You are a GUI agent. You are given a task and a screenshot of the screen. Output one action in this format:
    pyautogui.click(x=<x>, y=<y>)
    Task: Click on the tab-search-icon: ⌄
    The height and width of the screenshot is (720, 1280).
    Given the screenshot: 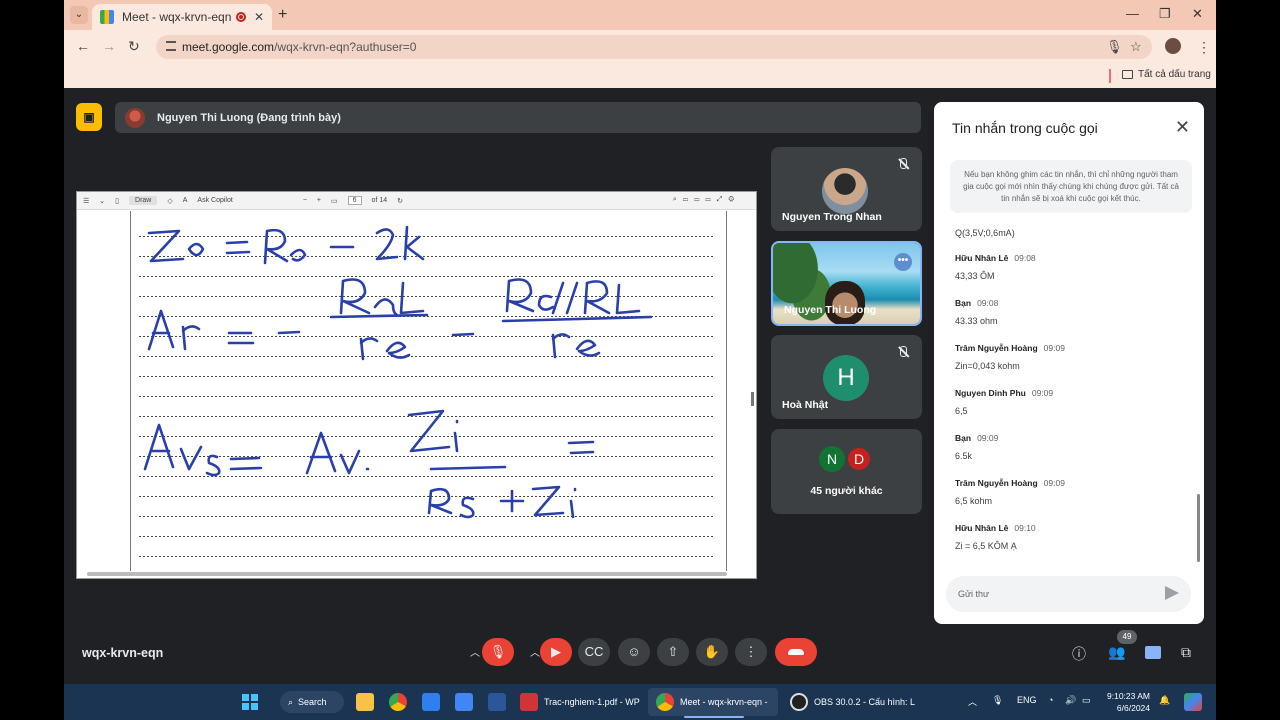 What is the action you would take?
    pyautogui.click(x=79, y=15)
    